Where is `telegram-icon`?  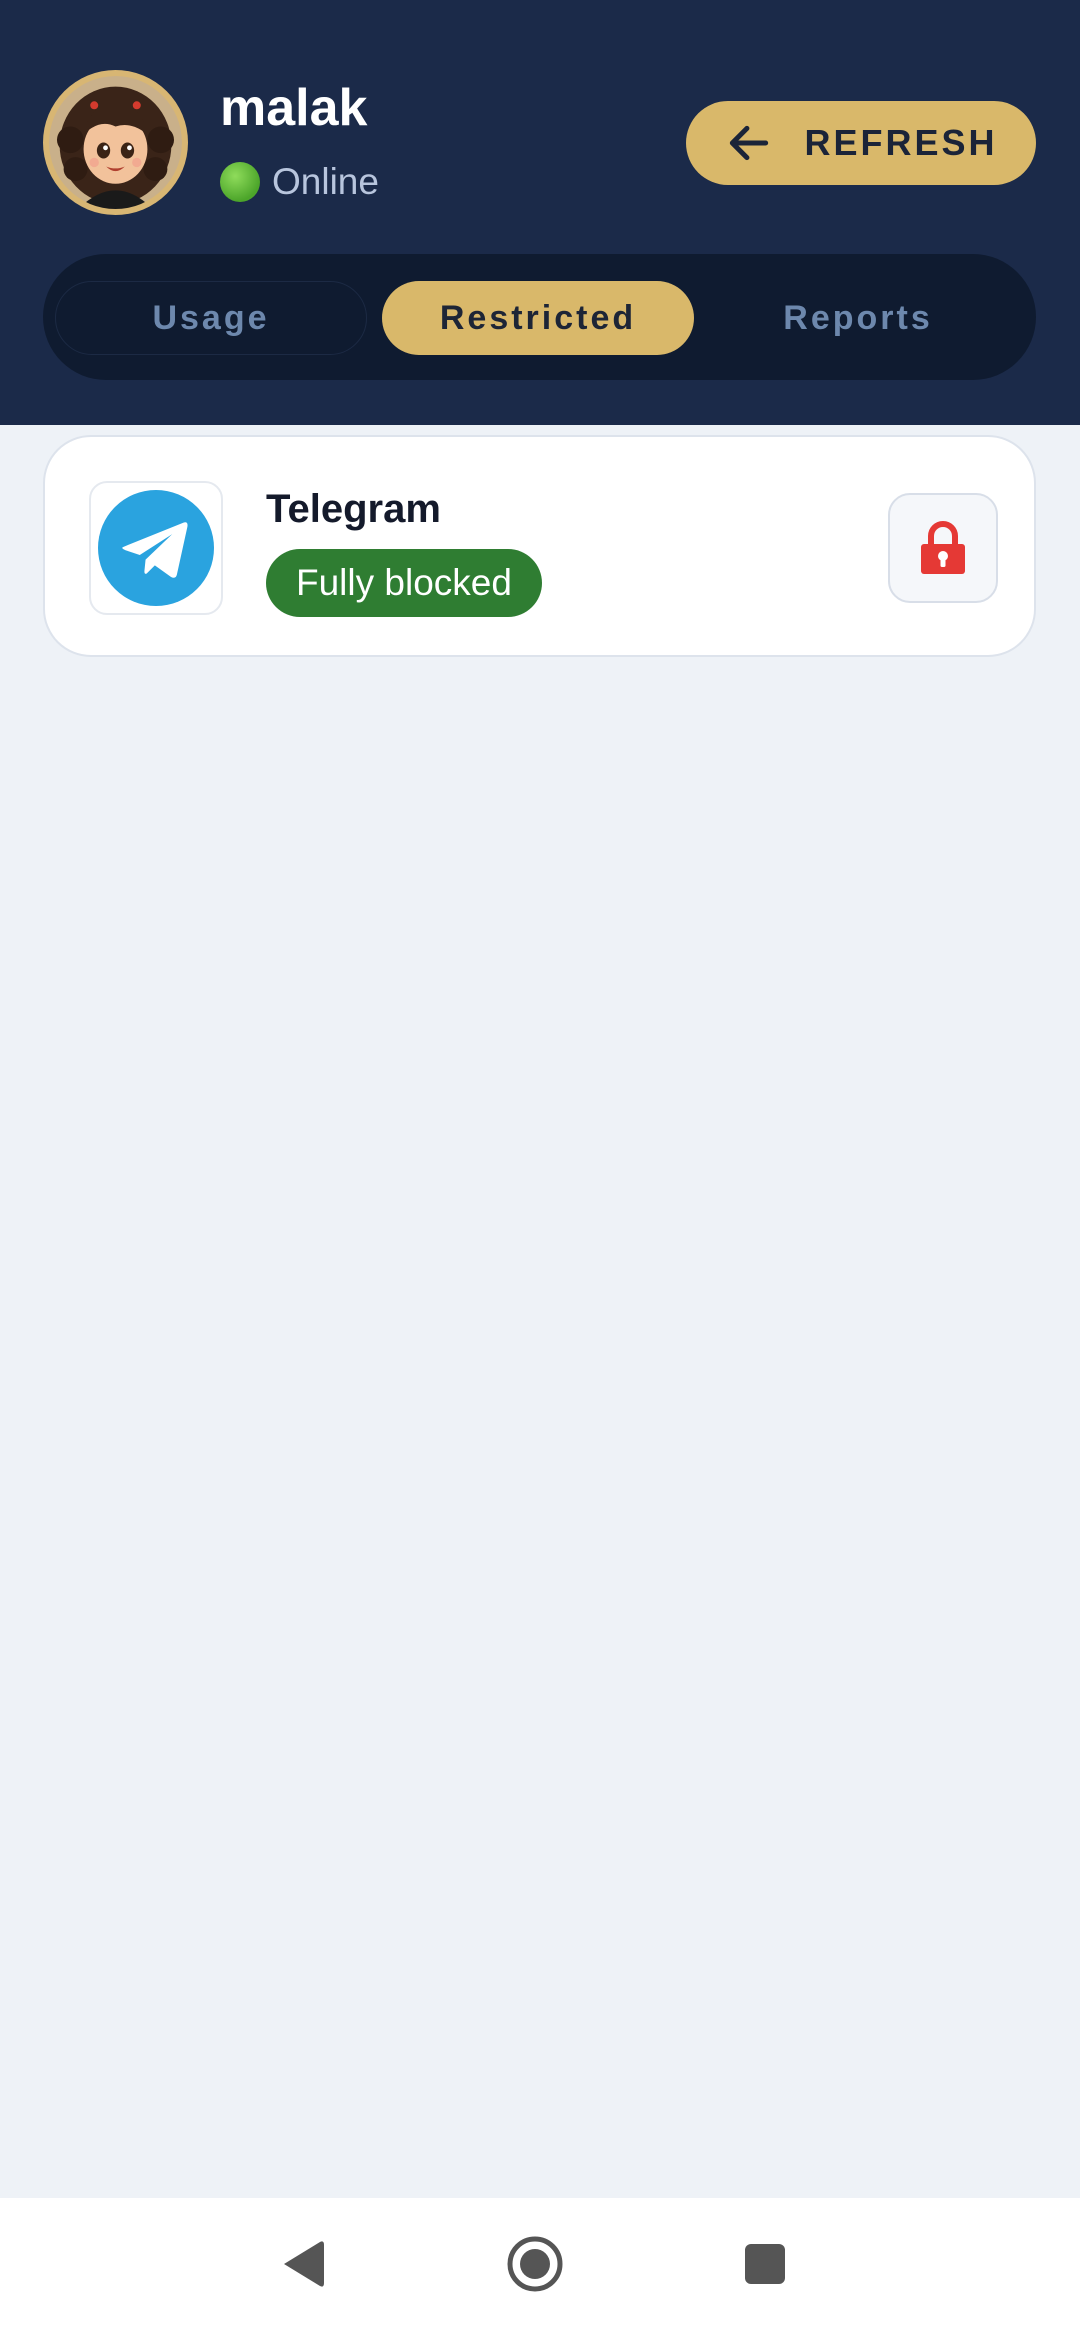 telegram-icon is located at coordinates (156, 548).